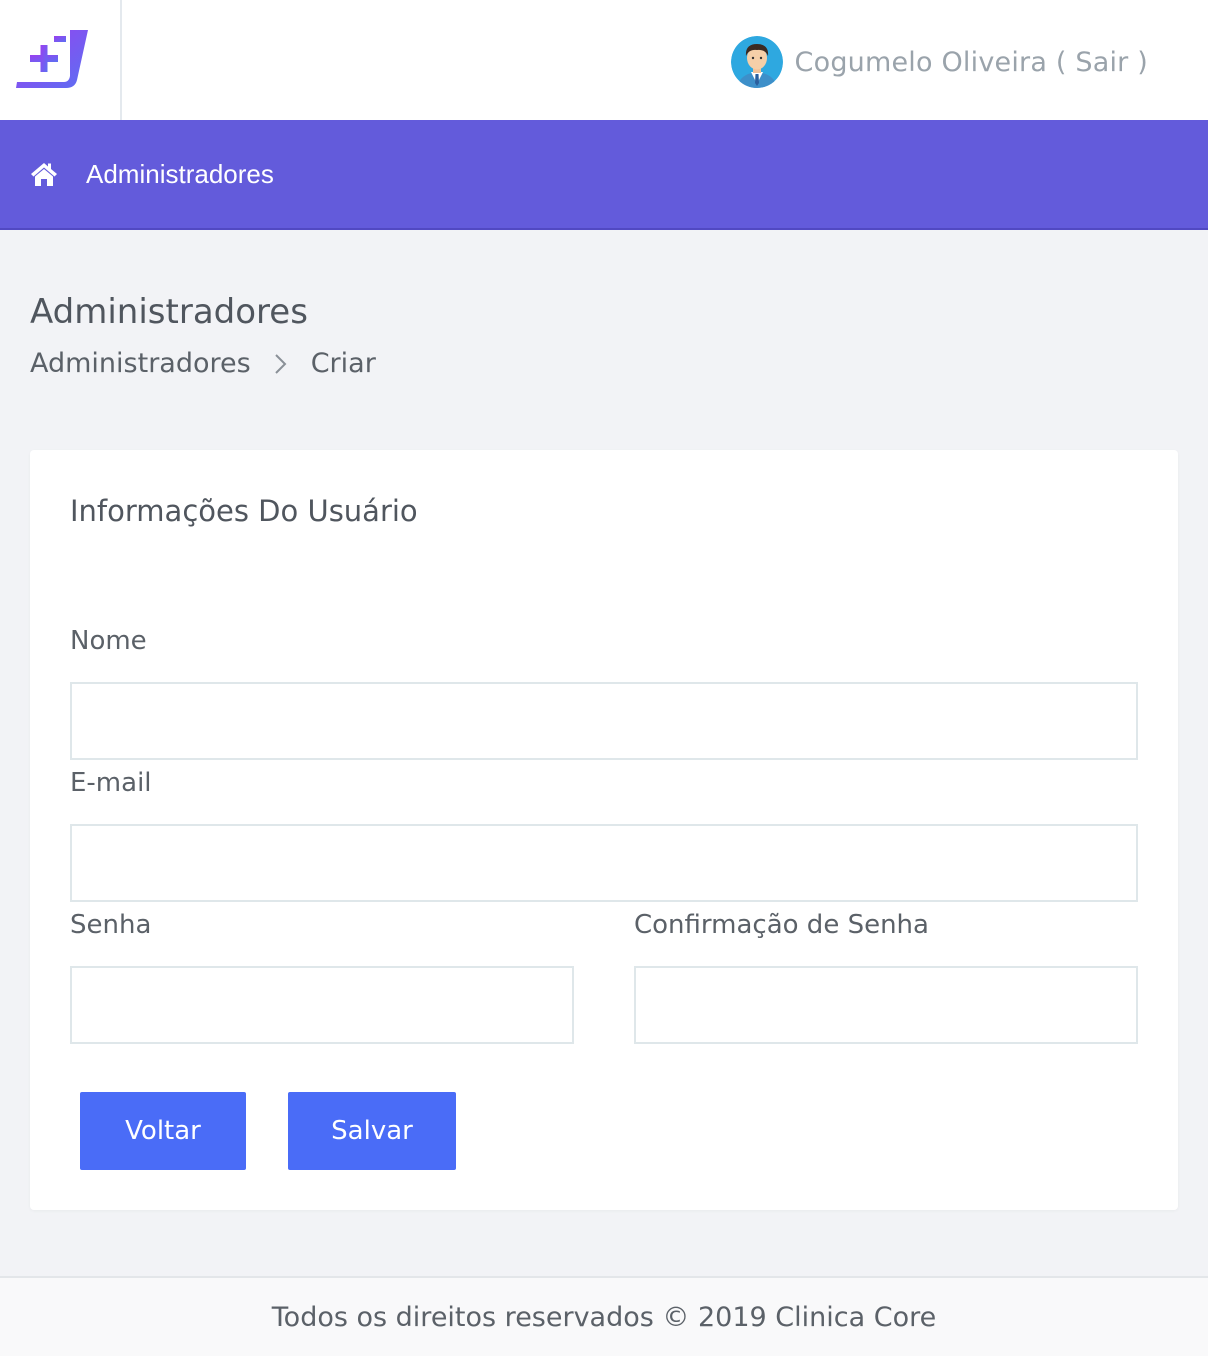 The width and height of the screenshot is (1208, 1356). I want to click on name-input, so click(604, 721).